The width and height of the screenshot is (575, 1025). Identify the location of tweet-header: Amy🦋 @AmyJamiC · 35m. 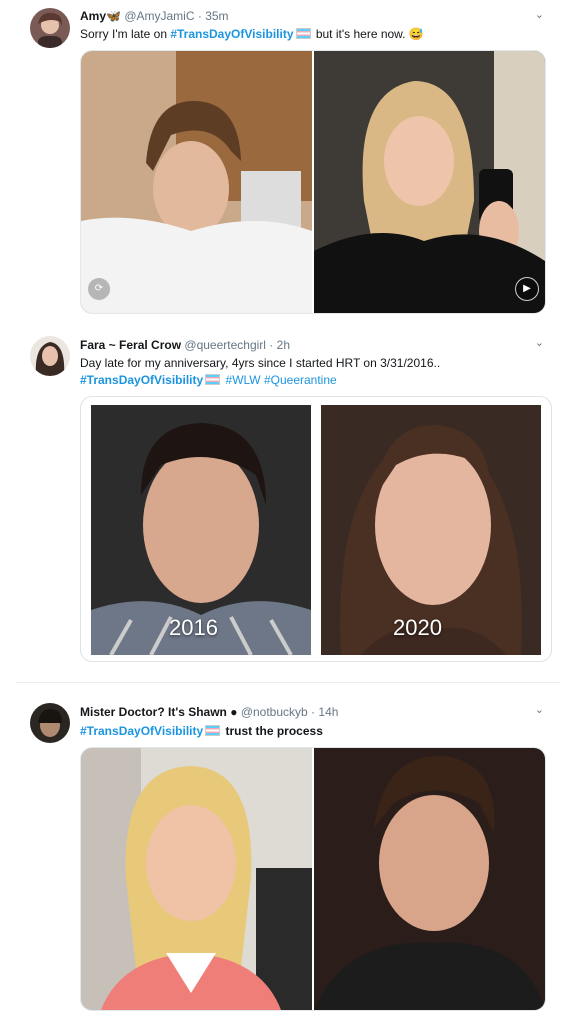
(154, 16).